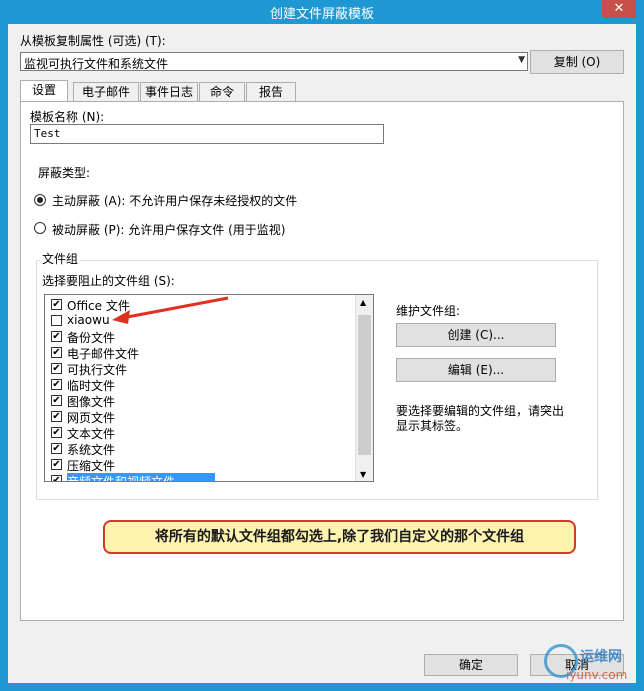 The width and height of the screenshot is (644, 691). I want to click on tab-event-log: 事件日志, so click(169, 91).